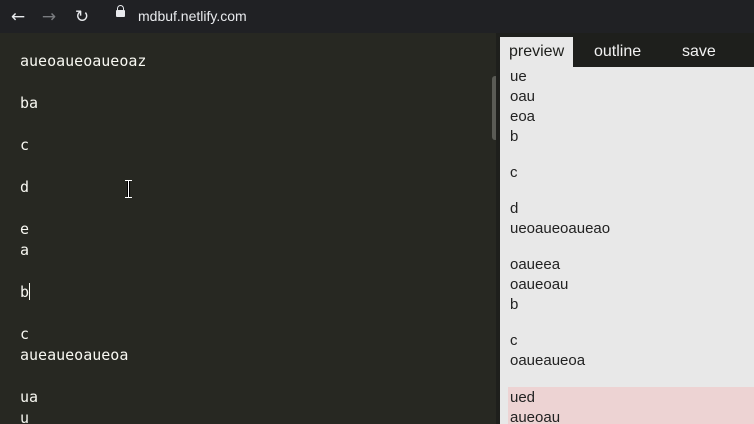  I want to click on reload-icon: ↻, so click(82, 17).